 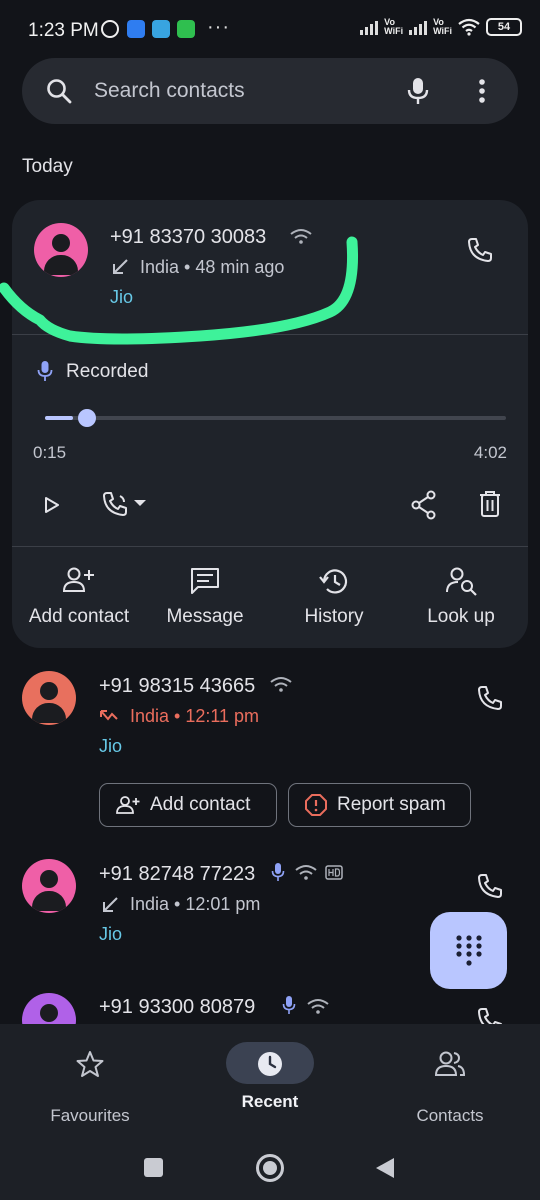 I want to click on playback-current-time: 0:15, so click(x=50, y=452).